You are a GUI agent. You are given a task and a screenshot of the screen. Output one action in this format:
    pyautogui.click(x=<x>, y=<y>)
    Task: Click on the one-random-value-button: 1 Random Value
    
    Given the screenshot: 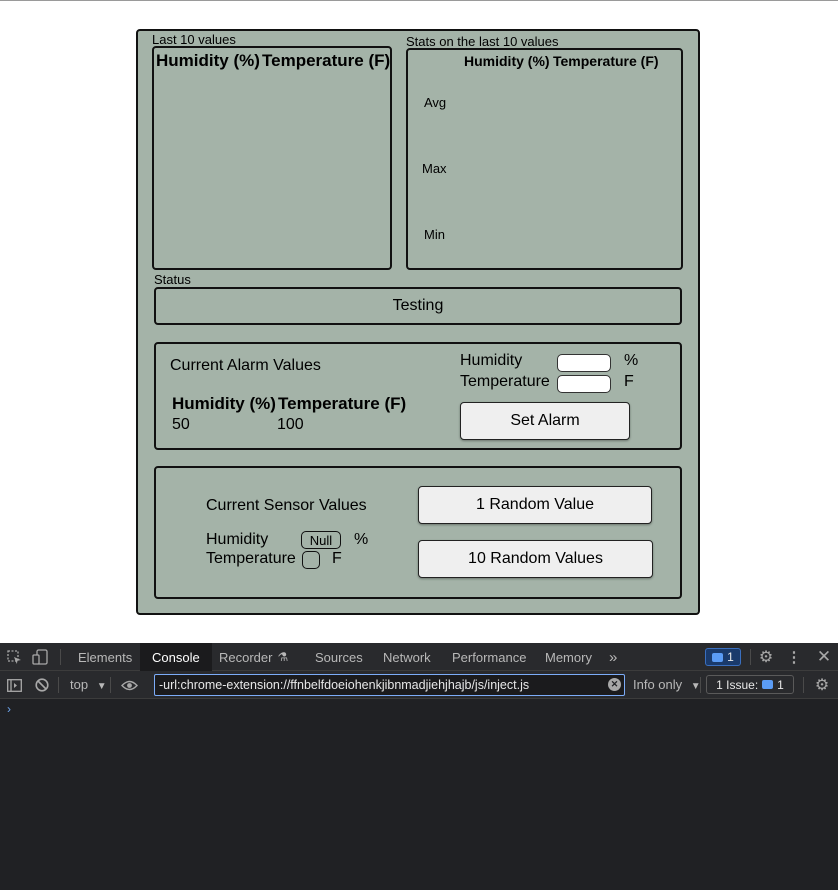 What is the action you would take?
    pyautogui.click(x=535, y=505)
    